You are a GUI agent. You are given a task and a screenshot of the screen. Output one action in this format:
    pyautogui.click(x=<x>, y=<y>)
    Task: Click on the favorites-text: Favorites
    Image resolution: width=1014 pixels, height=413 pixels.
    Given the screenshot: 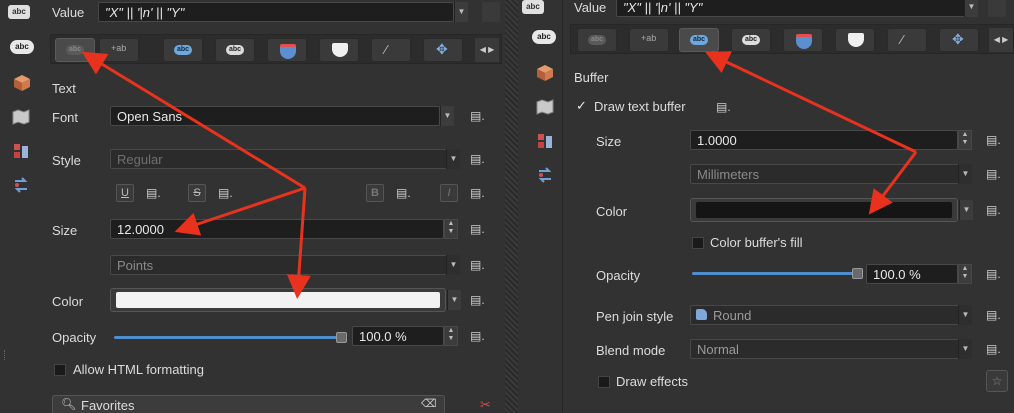 What is the action you would take?
    pyautogui.click(x=108, y=405)
    